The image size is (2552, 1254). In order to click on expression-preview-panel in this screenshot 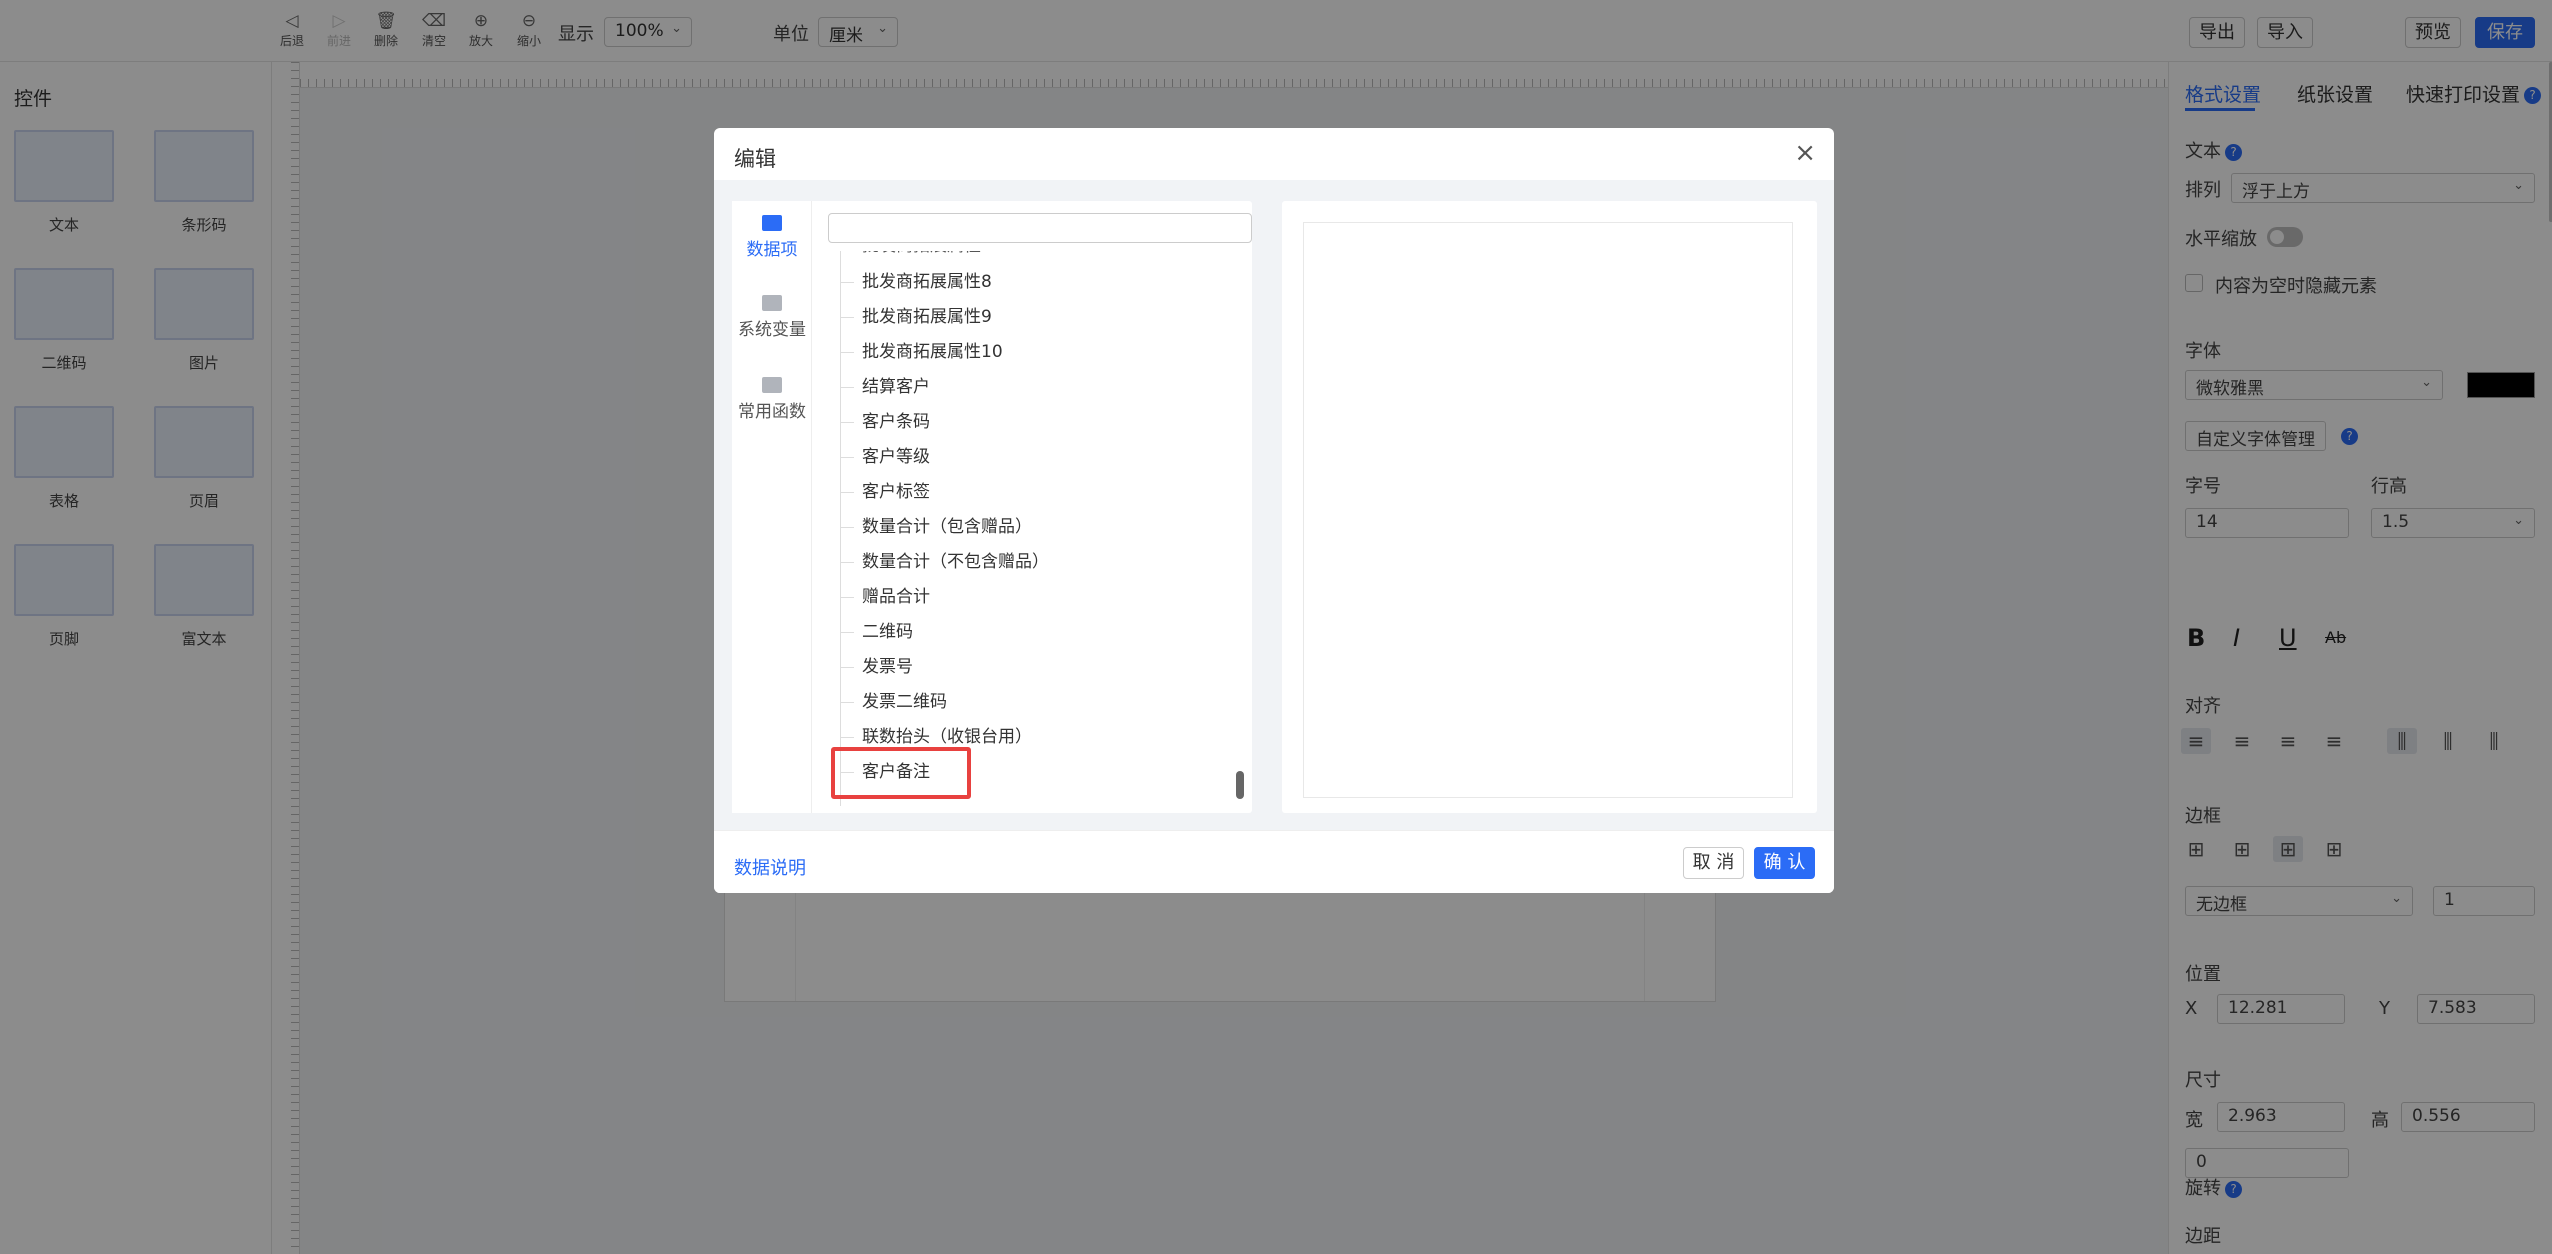, I will do `click(1549, 507)`.